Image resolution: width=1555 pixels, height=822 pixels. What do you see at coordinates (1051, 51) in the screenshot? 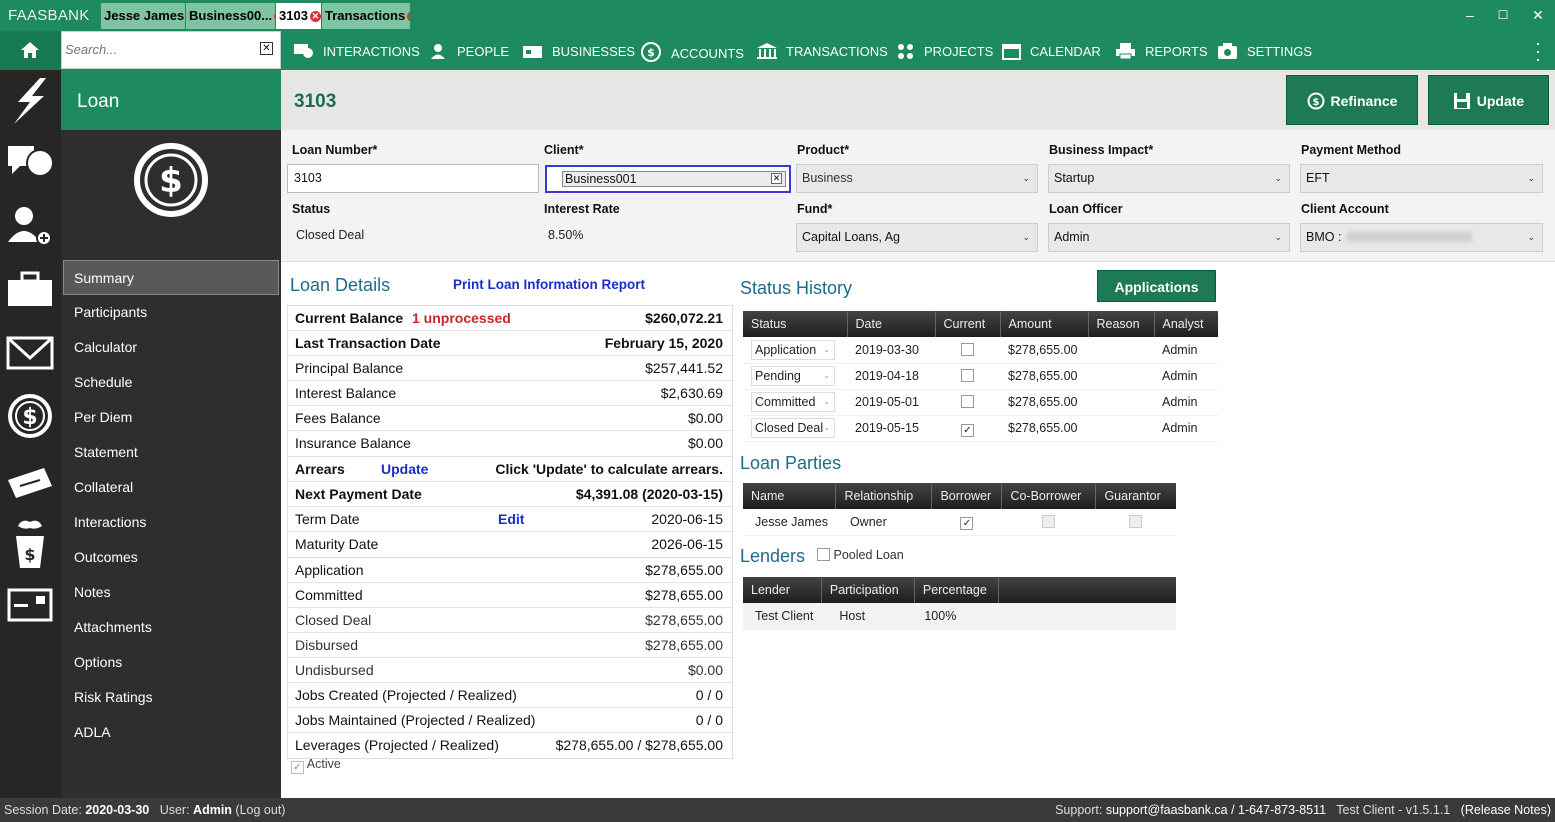
I see `nav-calendar: CALENDAR` at bounding box center [1051, 51].